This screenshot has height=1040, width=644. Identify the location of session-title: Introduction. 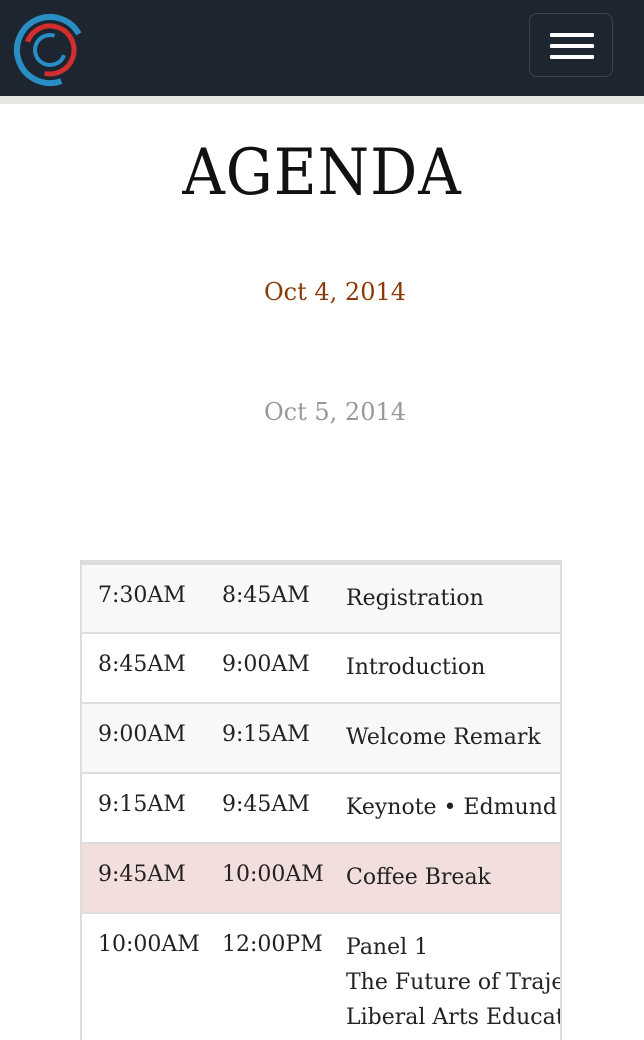
(416, 667).